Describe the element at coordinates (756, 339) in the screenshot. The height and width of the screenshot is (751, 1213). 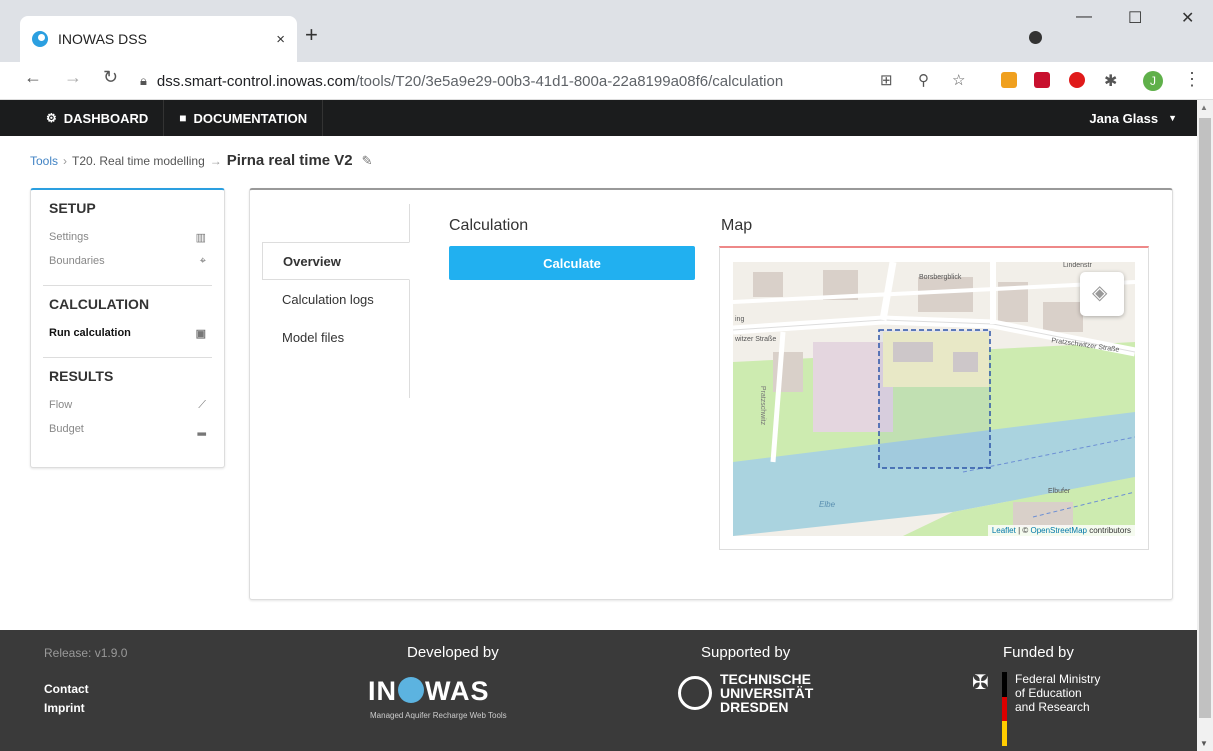
I see `map-label-witzer-strasse: witzer Straße` at that location.